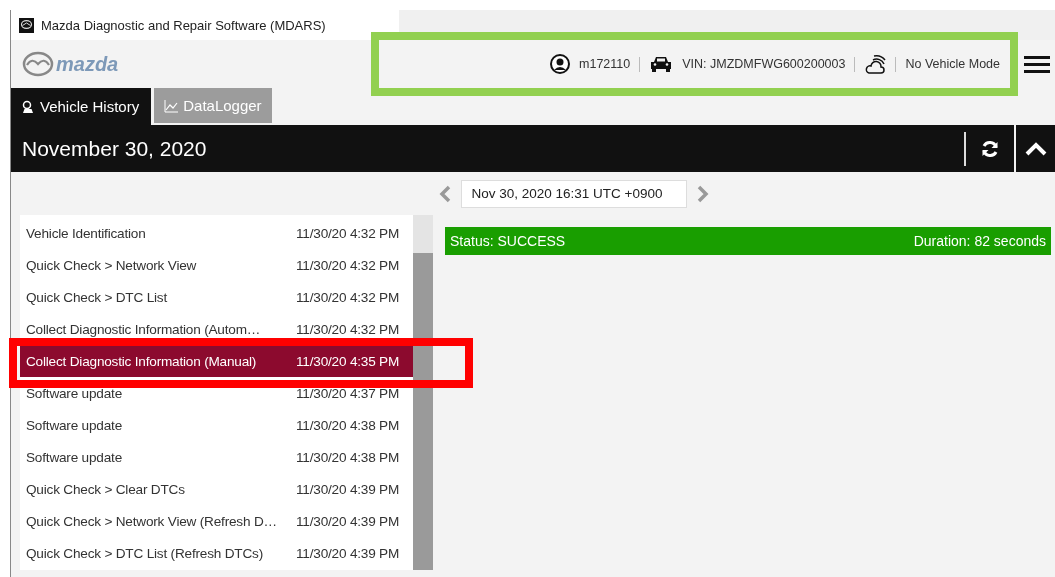 This screenshot has width=1055, height=577. I want to click on tab: Vehicle History, so click(81, 106).